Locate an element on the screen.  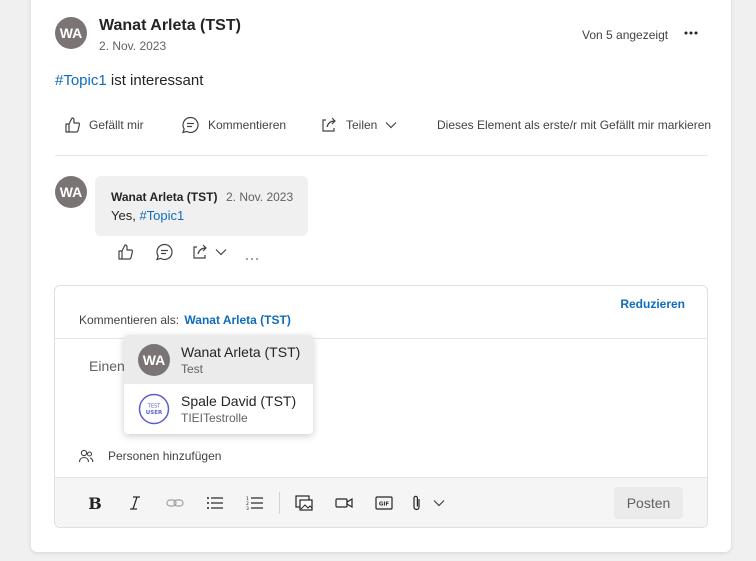
seen-by-count: Von 5 angezeigt is located at coordinates (625, 35).